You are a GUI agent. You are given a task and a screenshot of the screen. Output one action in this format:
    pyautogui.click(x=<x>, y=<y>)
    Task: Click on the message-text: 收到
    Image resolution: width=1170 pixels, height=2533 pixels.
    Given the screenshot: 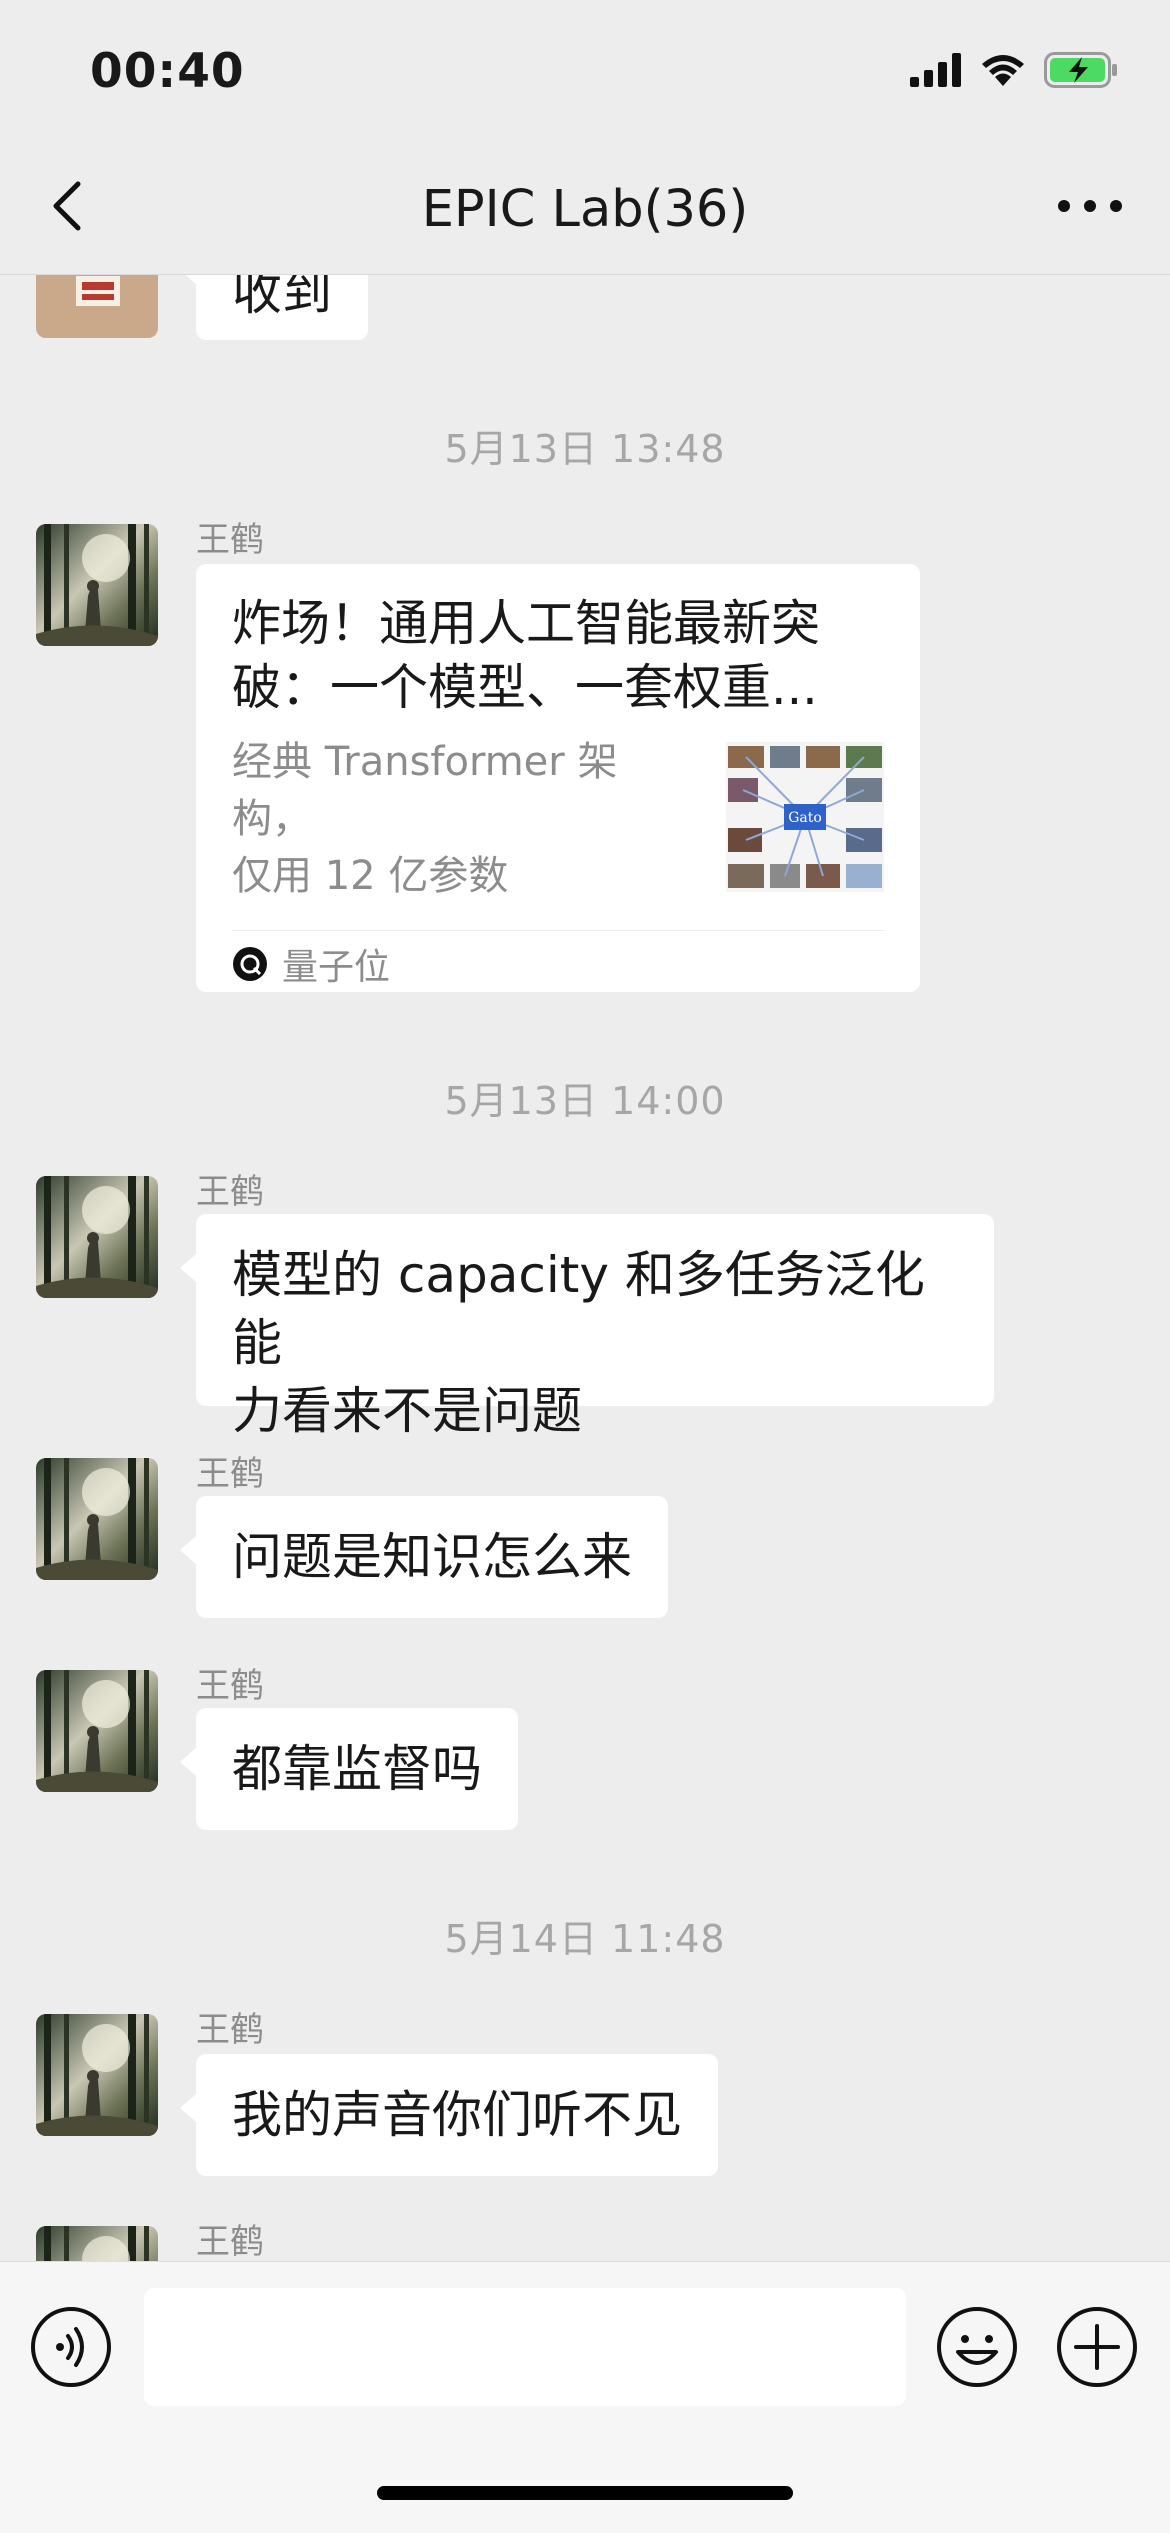 What is the action you would take?
    pyautogui.click(x=282, y=298)
    